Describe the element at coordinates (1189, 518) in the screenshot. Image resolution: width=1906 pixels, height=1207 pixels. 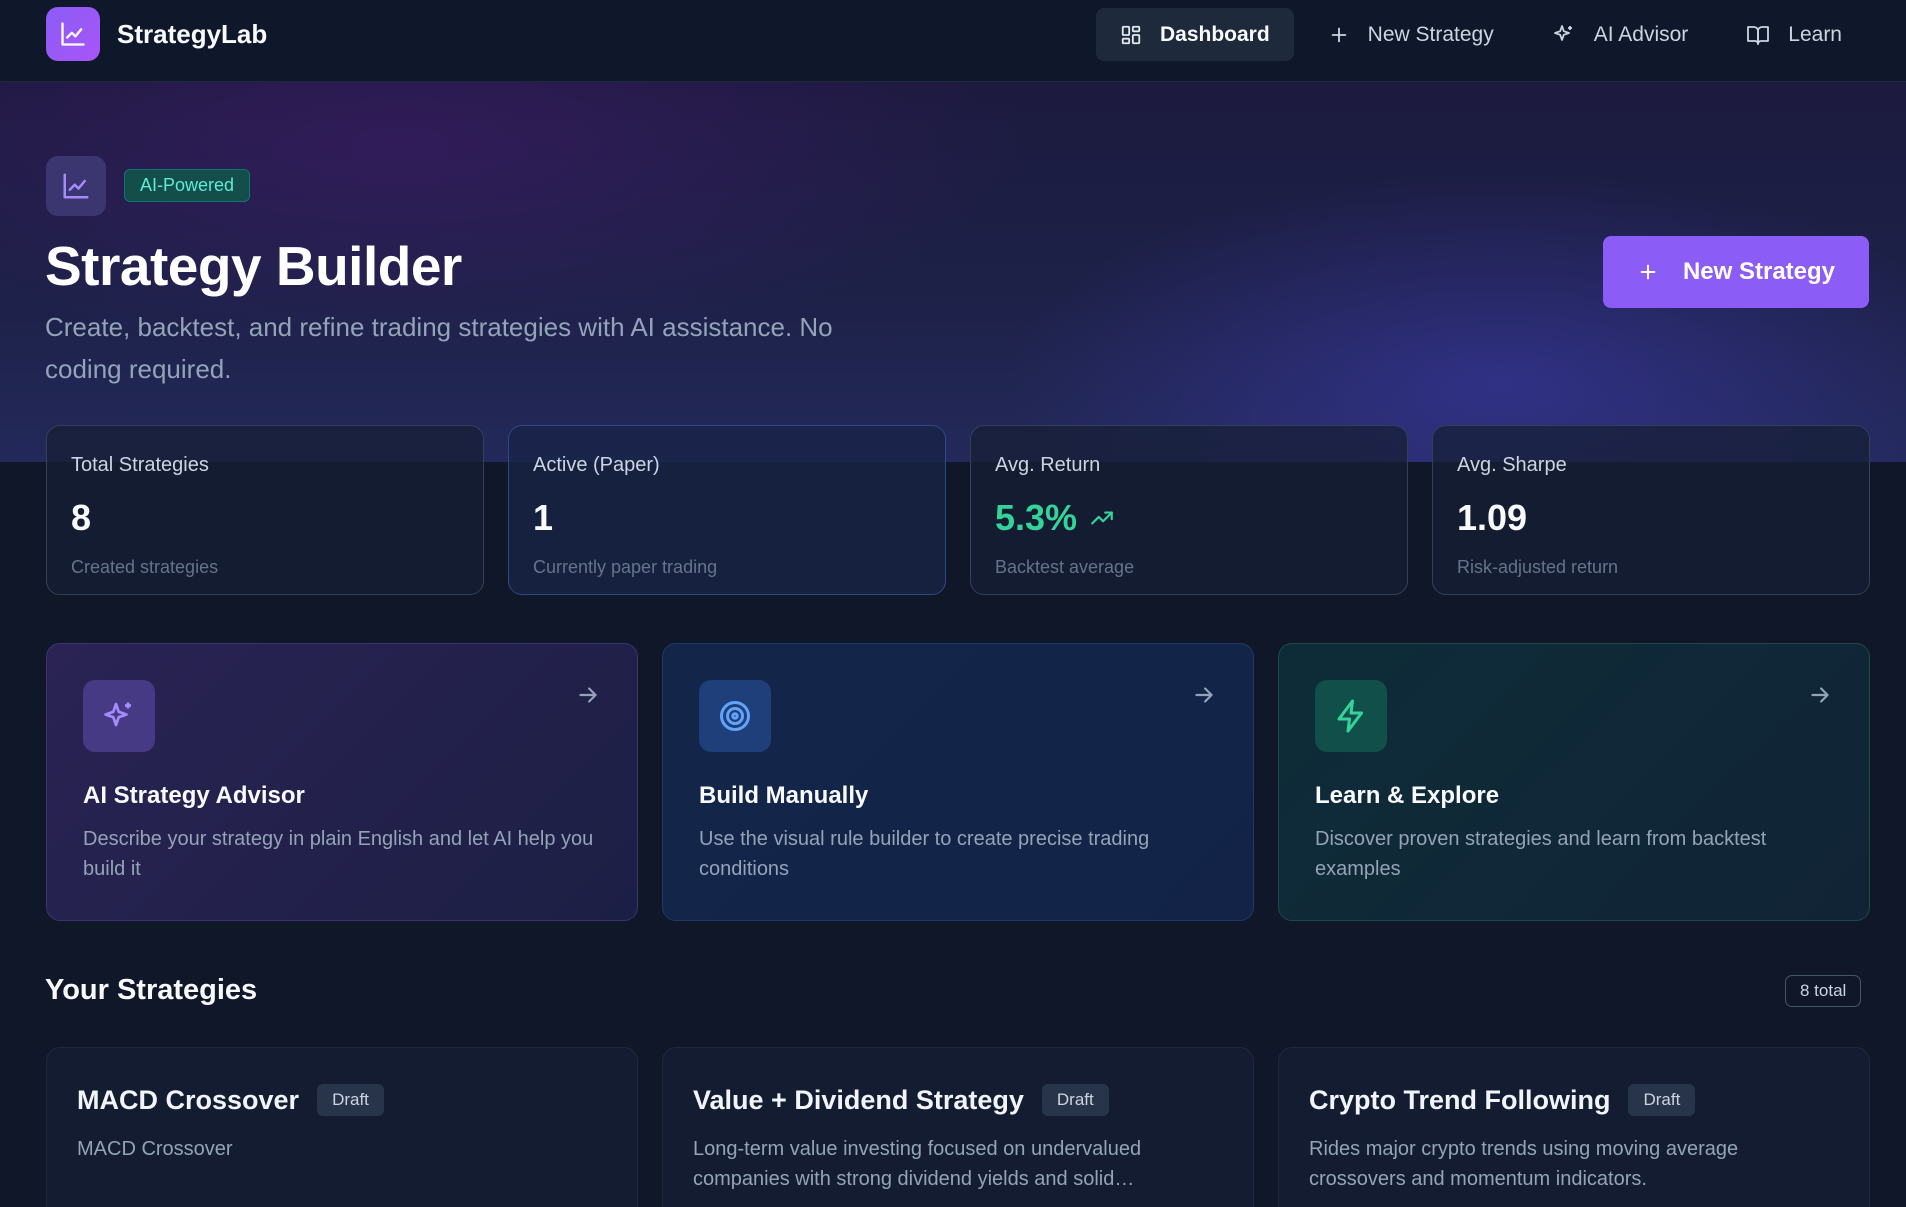
I see `stat-value-row: 5.3%` at that location.